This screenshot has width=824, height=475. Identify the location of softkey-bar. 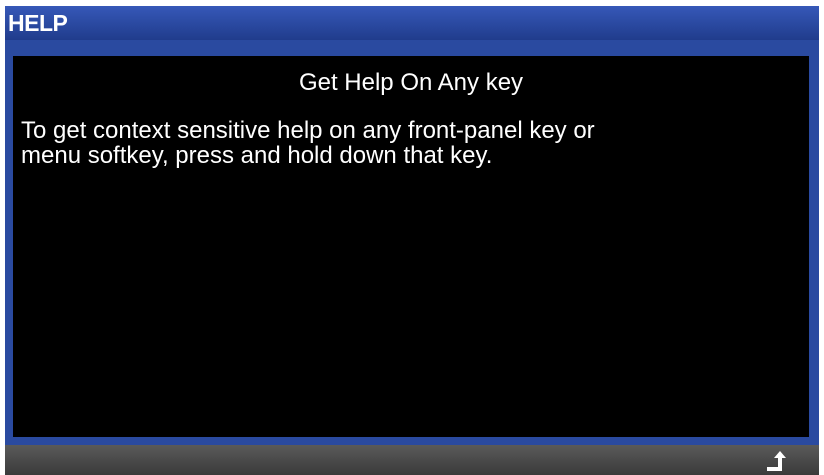
(412, 460).